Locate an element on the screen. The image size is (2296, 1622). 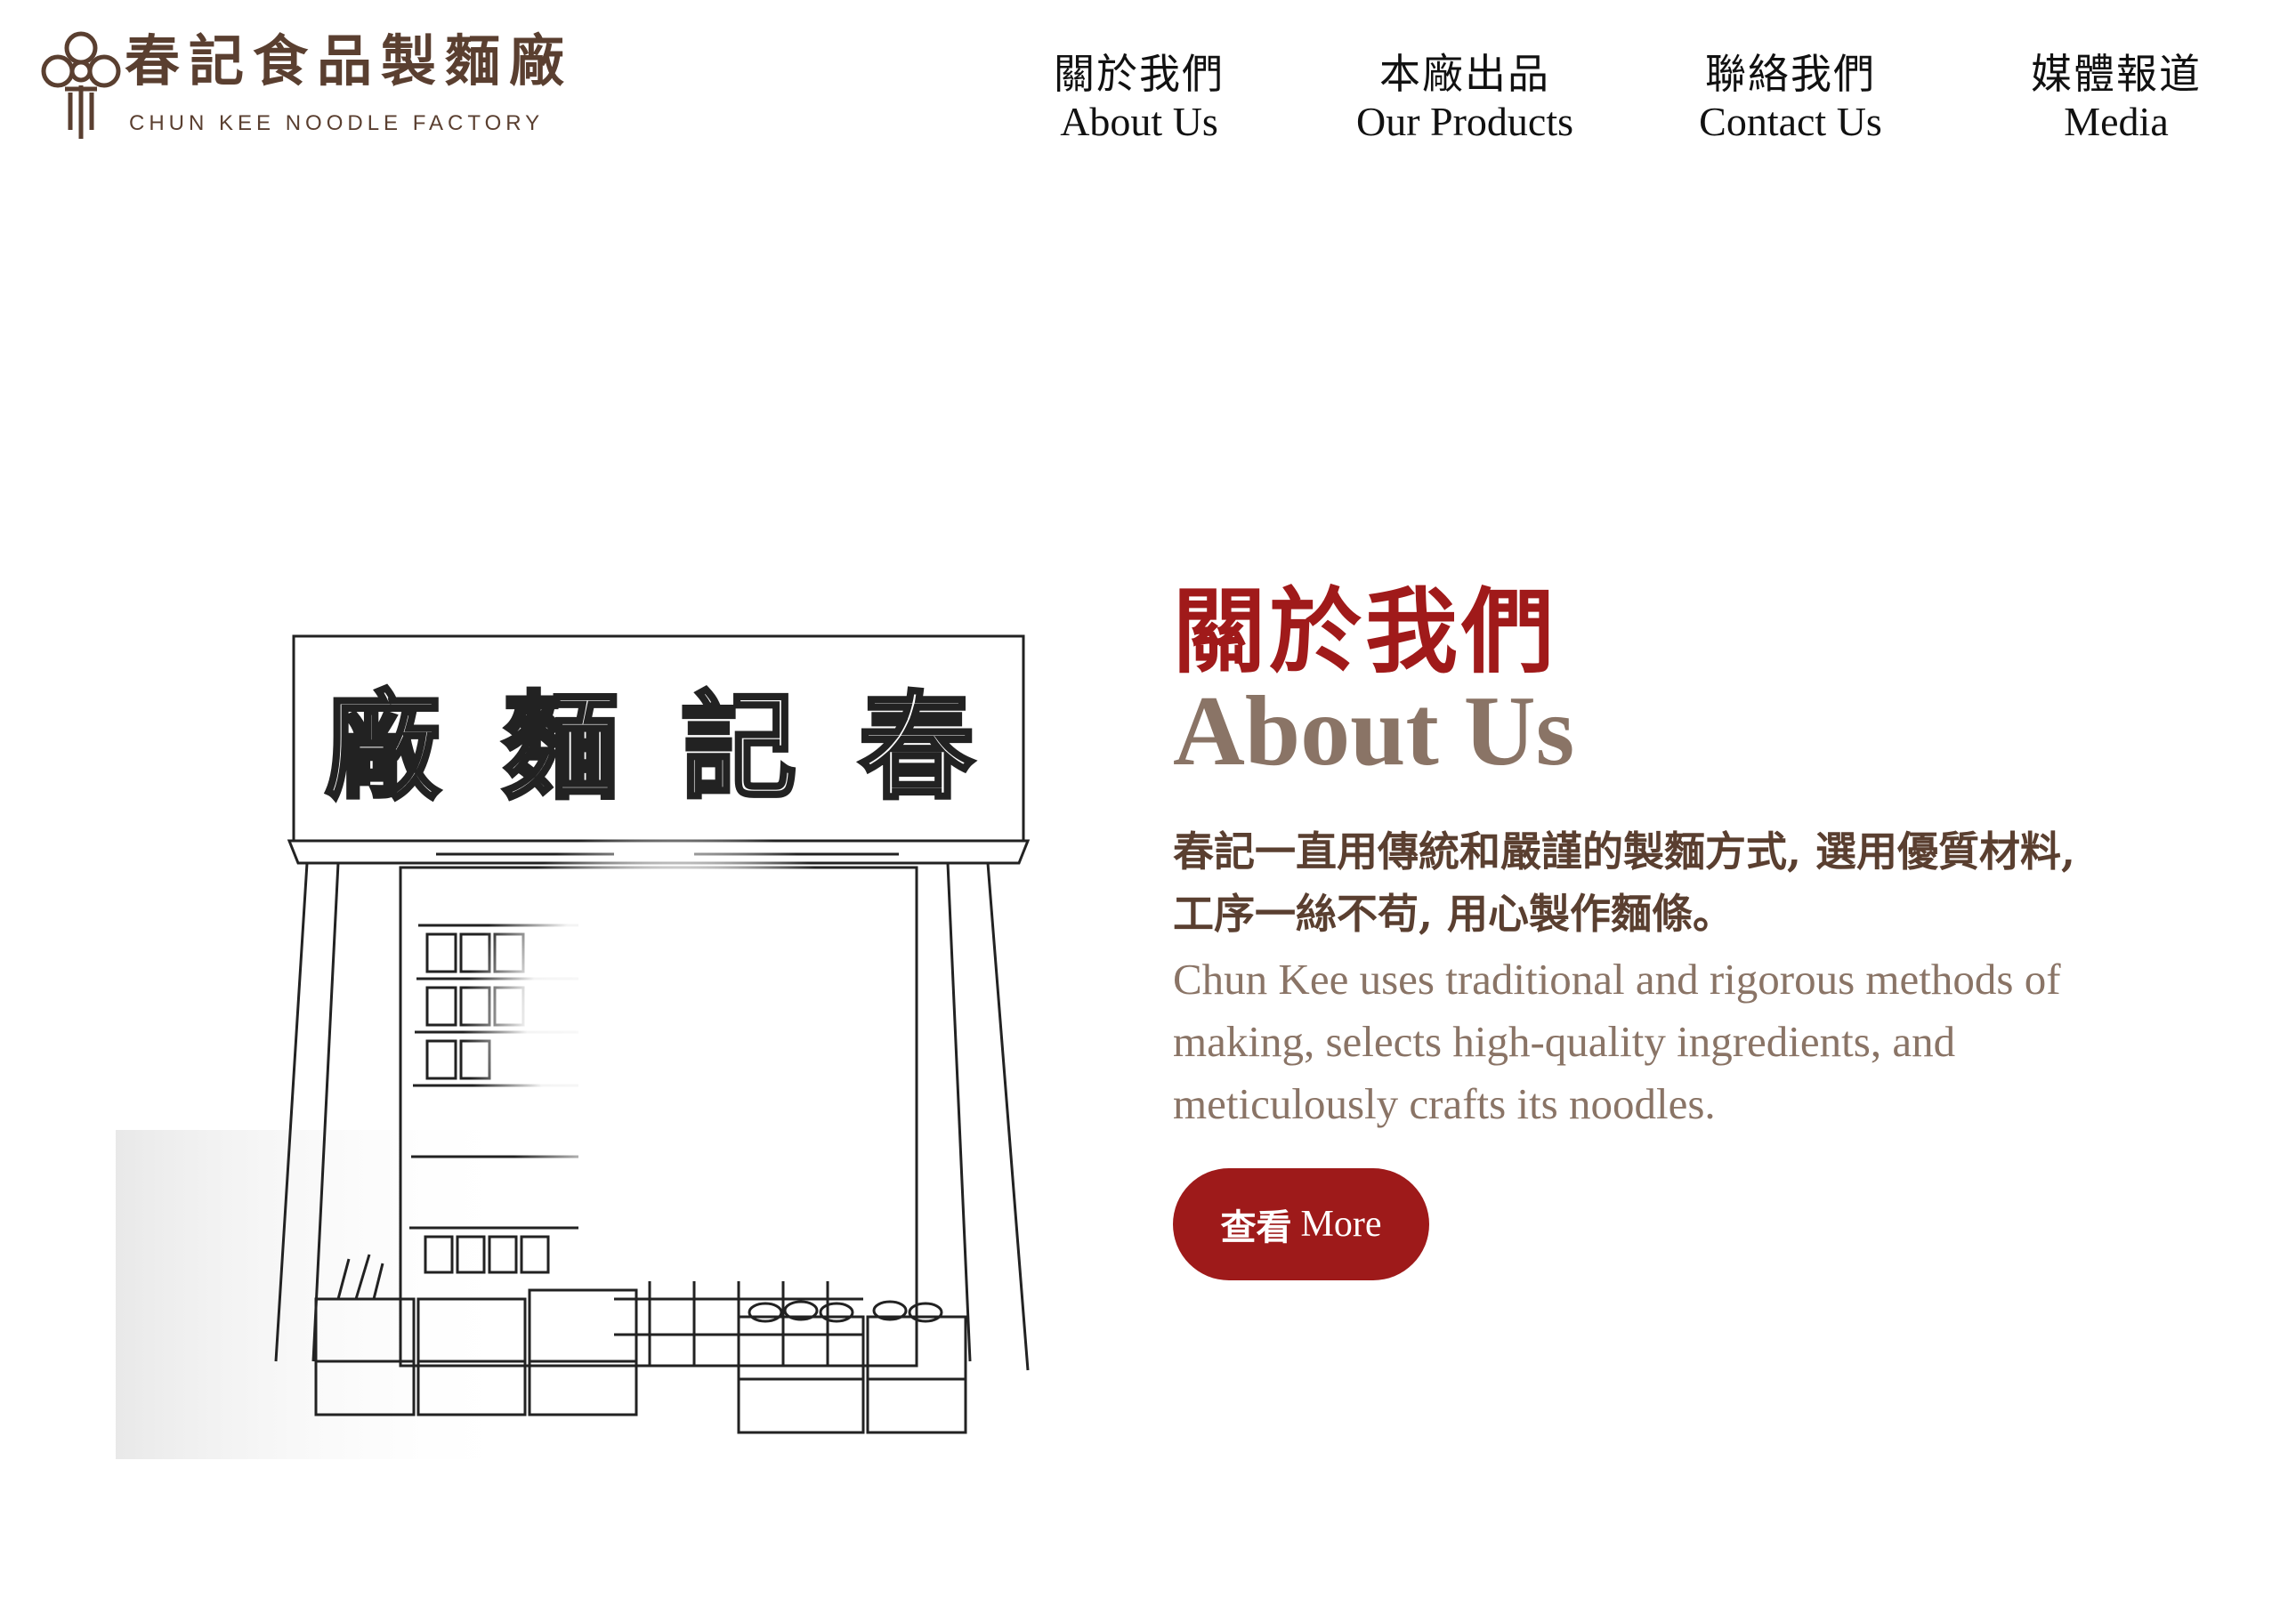
nav-label-en: Contact Us is located at coordinates (1790, 122).